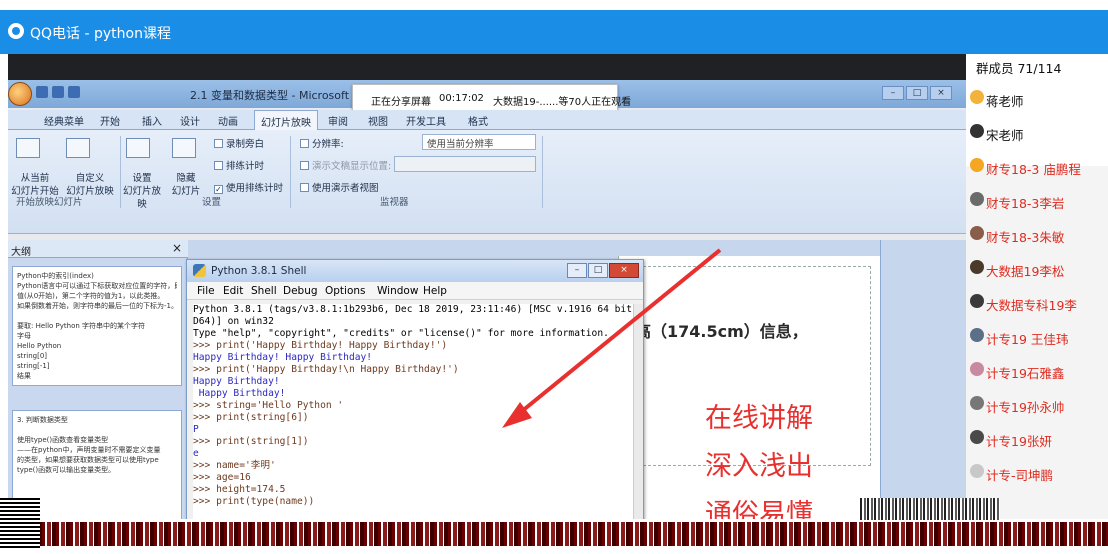 The height and width of the screenshot is (554, 1108). What do you see at coordinates (98, 249) in the screenshot?
I see `outline-tab: 大纲 ×` at bounding box center [98, 249].